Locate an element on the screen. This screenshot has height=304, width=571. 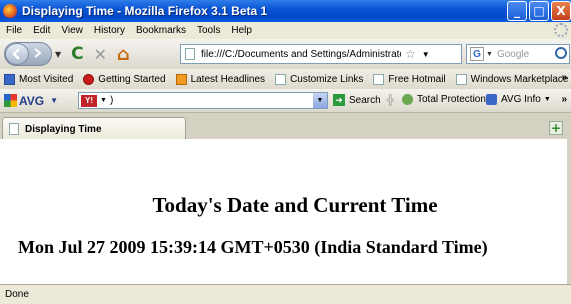
window-controls: _ □ X is located at coordinates (539, 11).